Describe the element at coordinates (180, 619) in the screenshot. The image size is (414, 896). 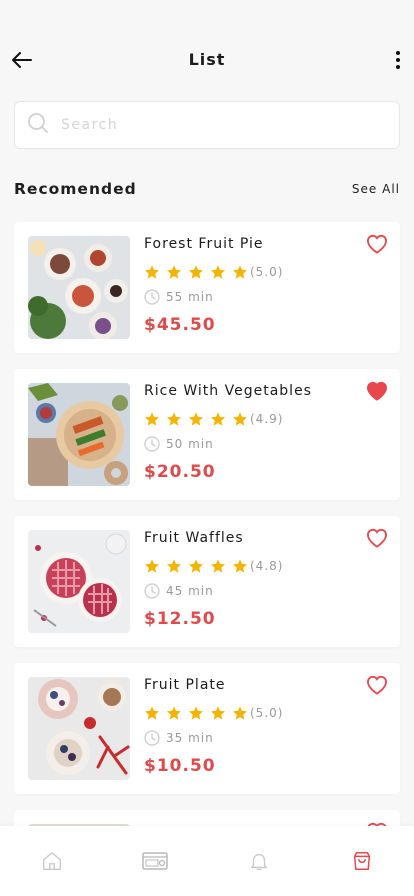
I see `item-price: $12.50` at that location.